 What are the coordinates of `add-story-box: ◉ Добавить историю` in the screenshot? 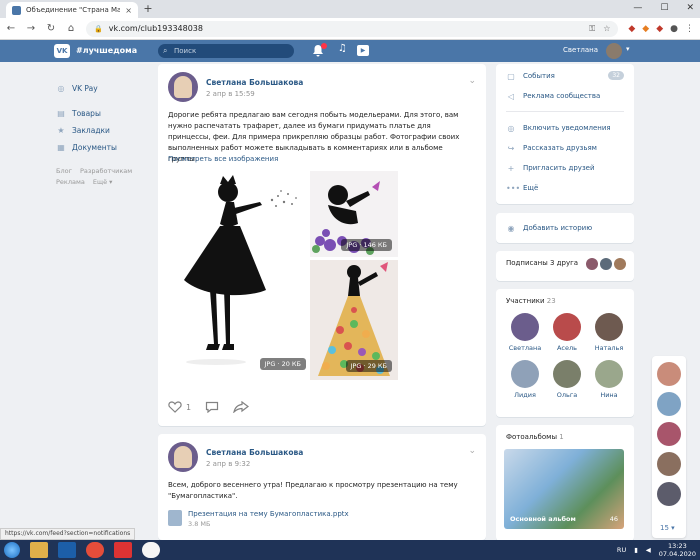 It's located at (565, 228).